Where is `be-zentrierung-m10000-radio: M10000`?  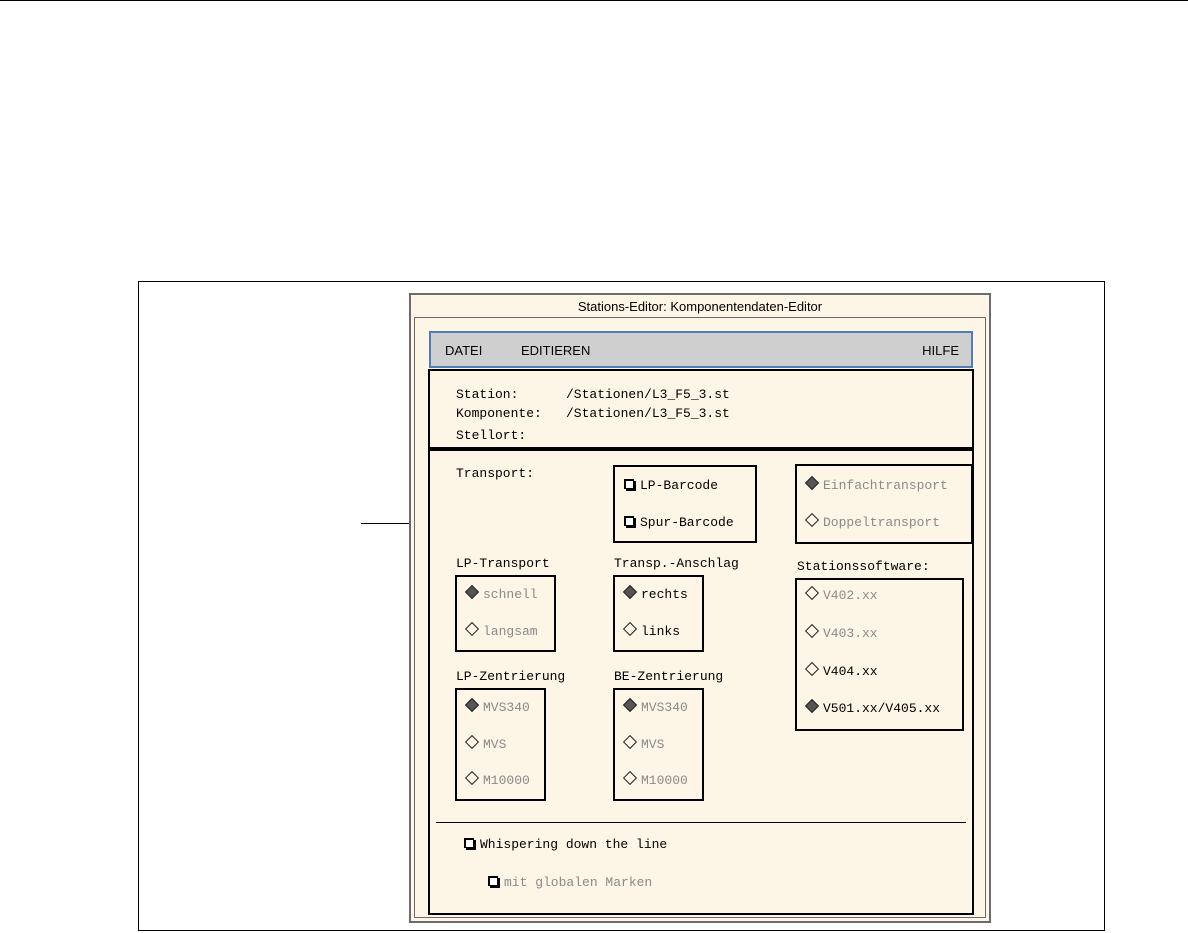 be-zentrierung-m10000-radio: M10000 is located at coordinates (655, 779).